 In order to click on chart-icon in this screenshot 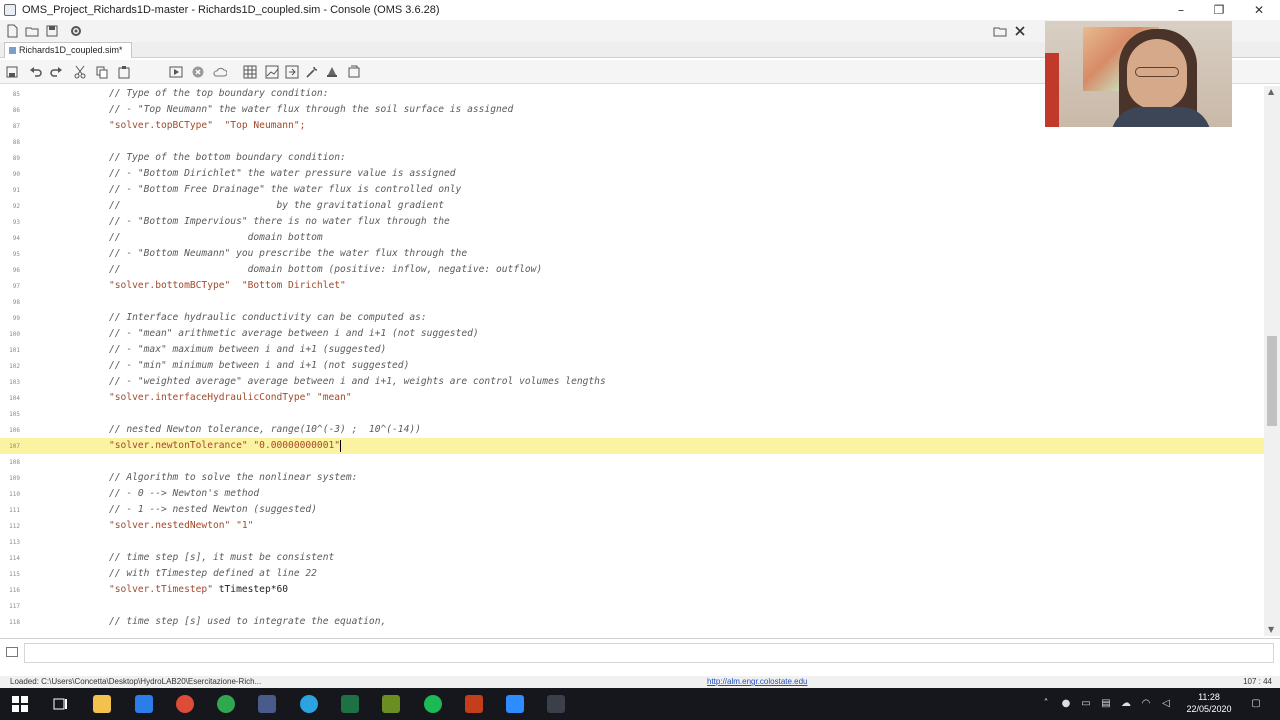, I will do `click(272, 72)`.